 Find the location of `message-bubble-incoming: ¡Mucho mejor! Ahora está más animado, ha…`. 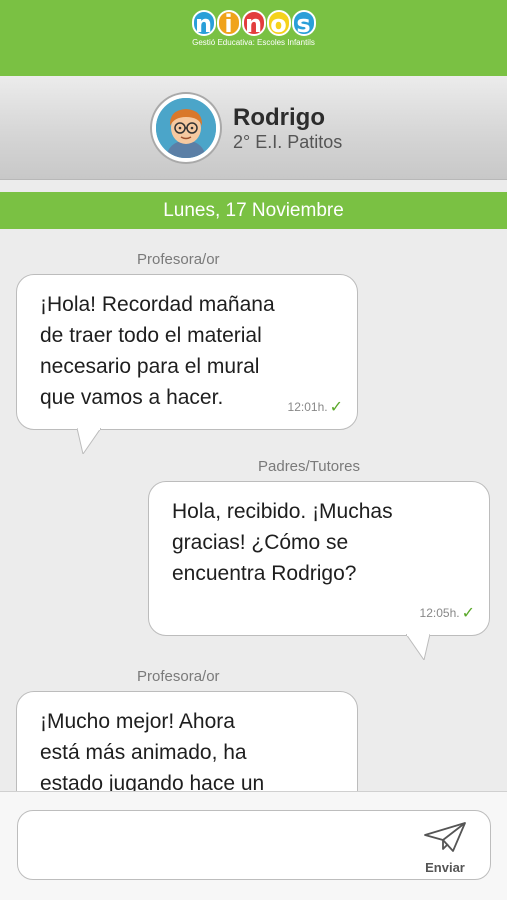

message-bubble-incoming: ¡Mucho mejor! Ahora está más animado, ha… is located at coordinates (187, 741).